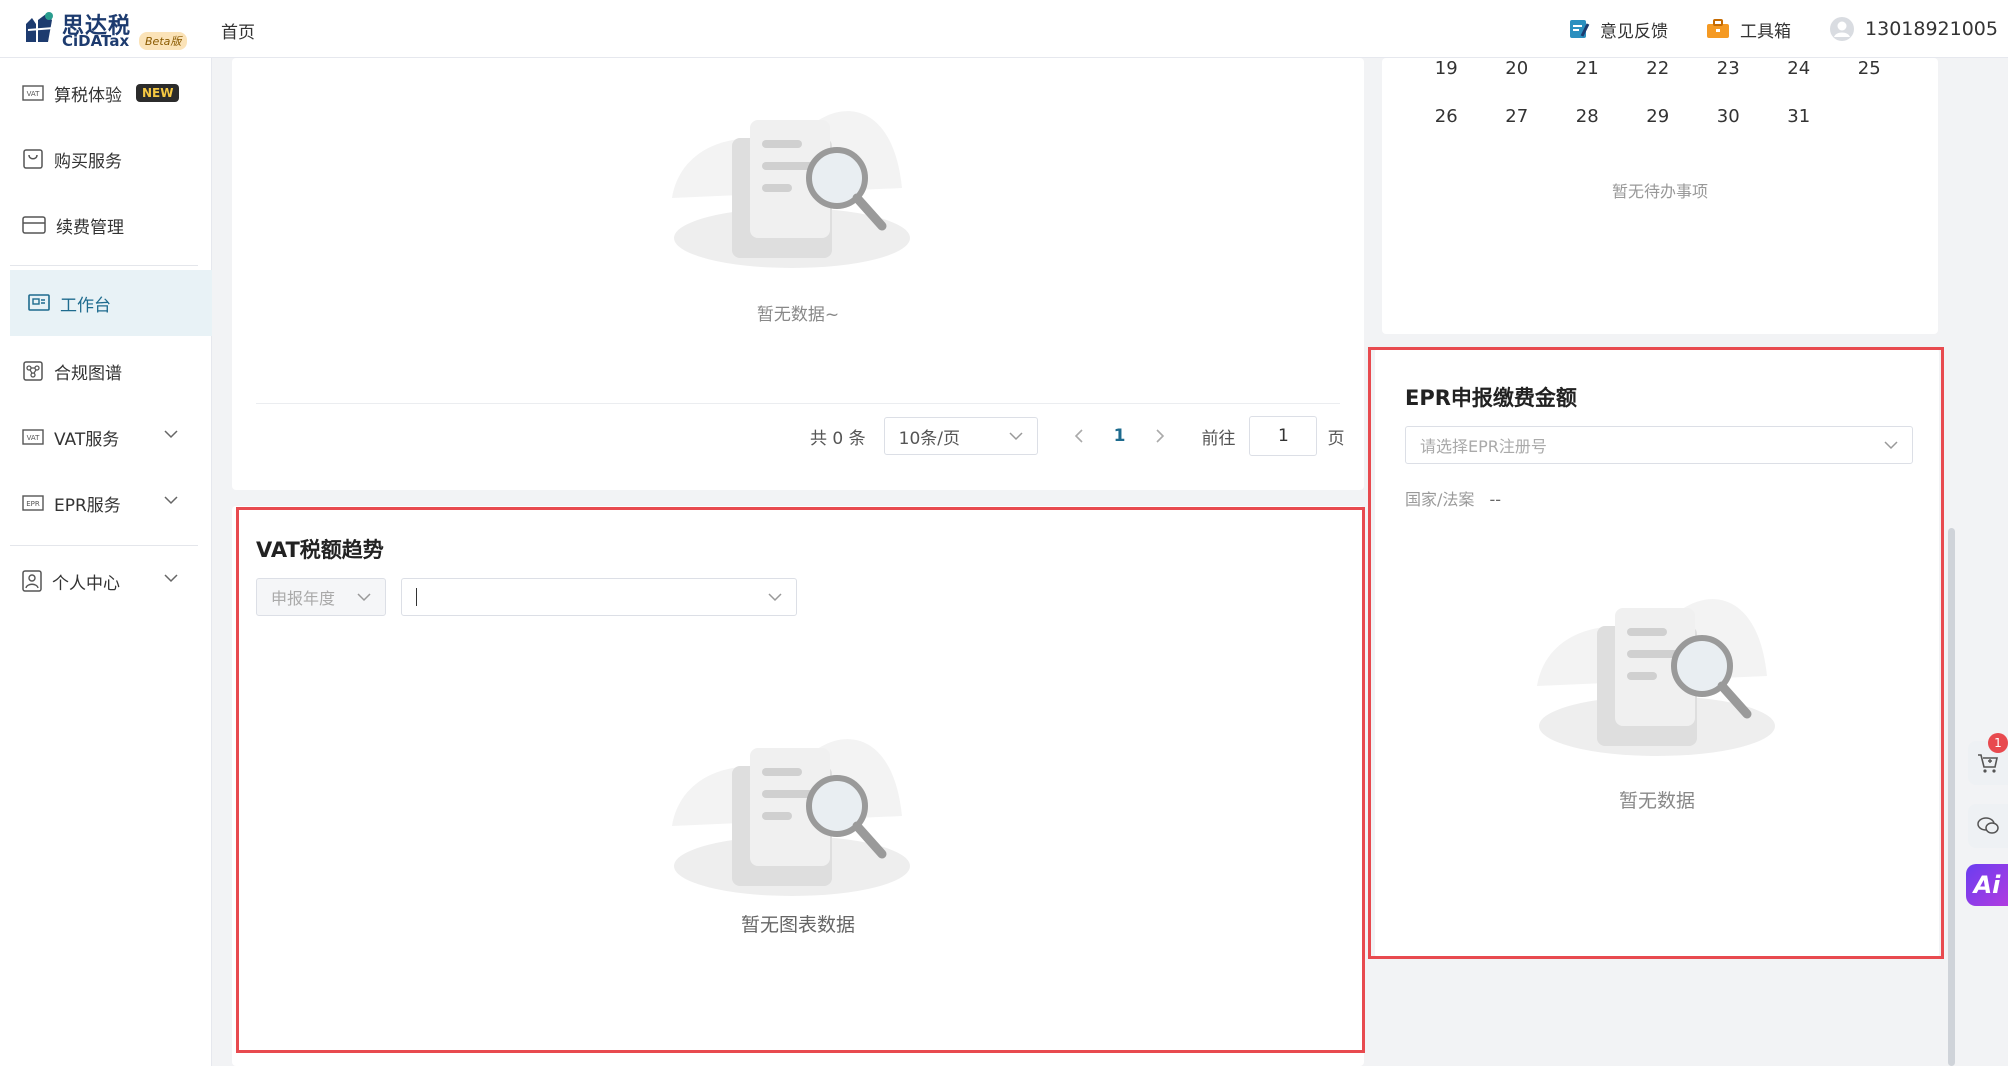 The width and height of the screenshot is (2008, 1066). Describe the element at coordinates (320, 550) in the screenshot. I see `vat-trend-title: VAT税额趋势` at that location.